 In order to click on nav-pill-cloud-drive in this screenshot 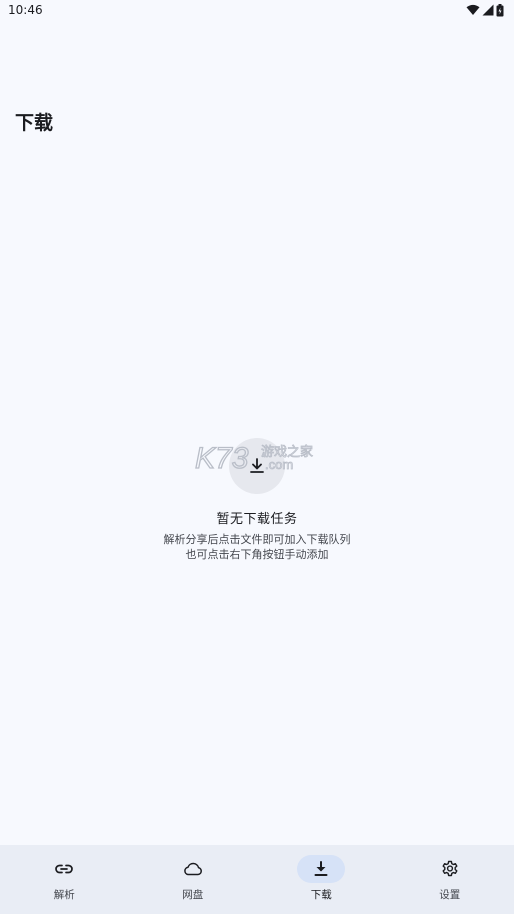, I will do `click(193, 869)`.